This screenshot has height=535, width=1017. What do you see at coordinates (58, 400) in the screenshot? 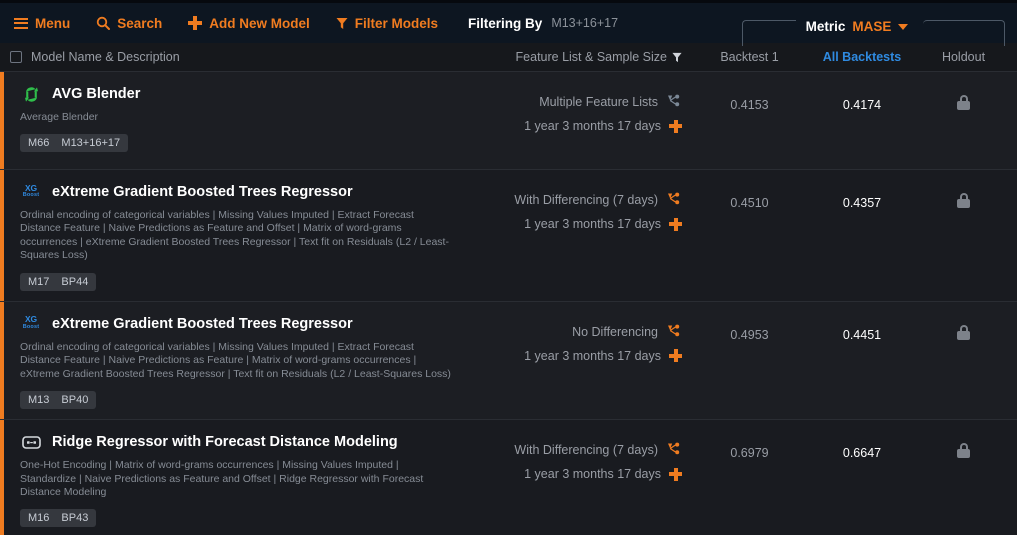
I see `badge-group: M13 BP40` at bounding box center [58, 400].